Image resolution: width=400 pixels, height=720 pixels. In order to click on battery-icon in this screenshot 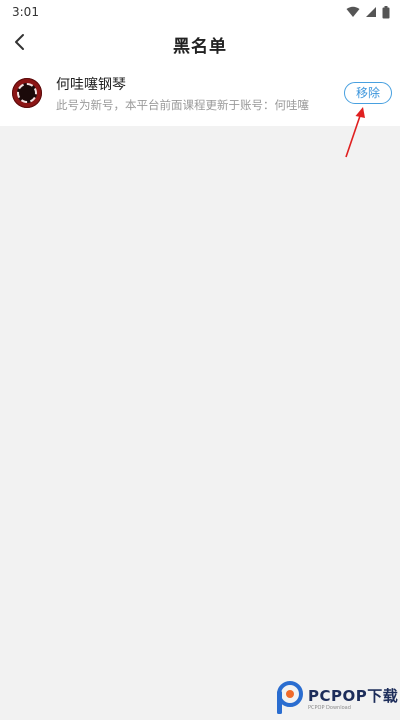, I will do `click(386, 12)`.